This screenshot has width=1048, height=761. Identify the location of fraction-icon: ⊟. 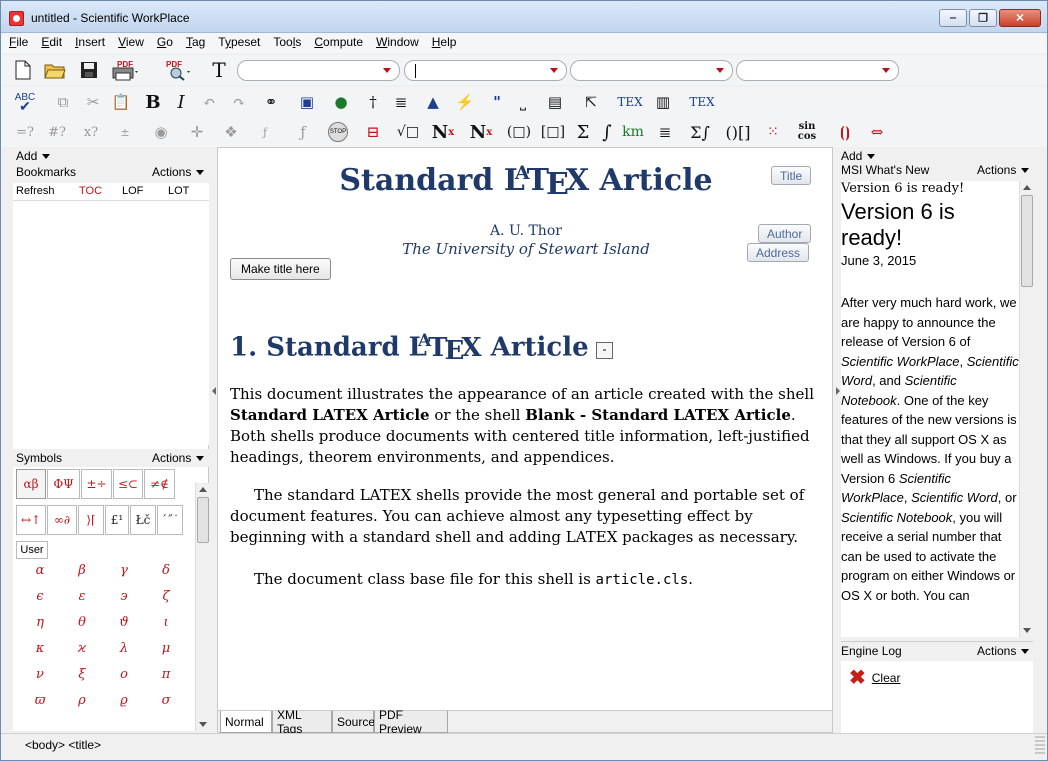
(373, 132).